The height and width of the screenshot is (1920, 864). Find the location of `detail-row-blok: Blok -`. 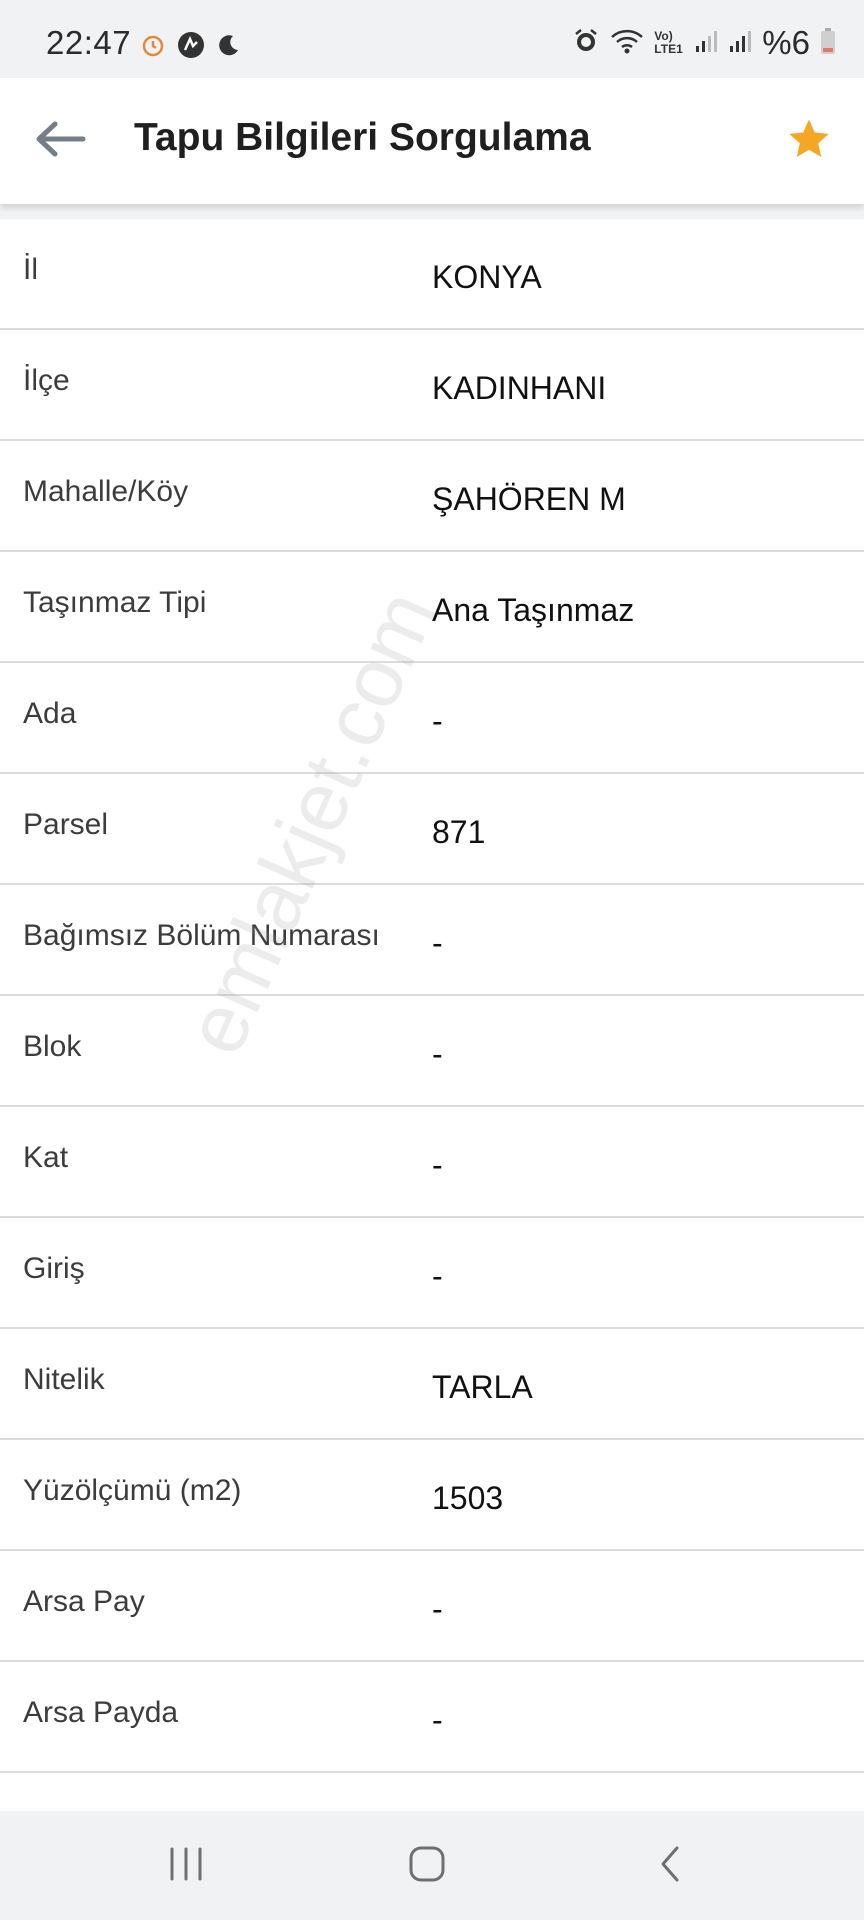

detail-row-blok: Blok - is located at coordinates (432, 1051).